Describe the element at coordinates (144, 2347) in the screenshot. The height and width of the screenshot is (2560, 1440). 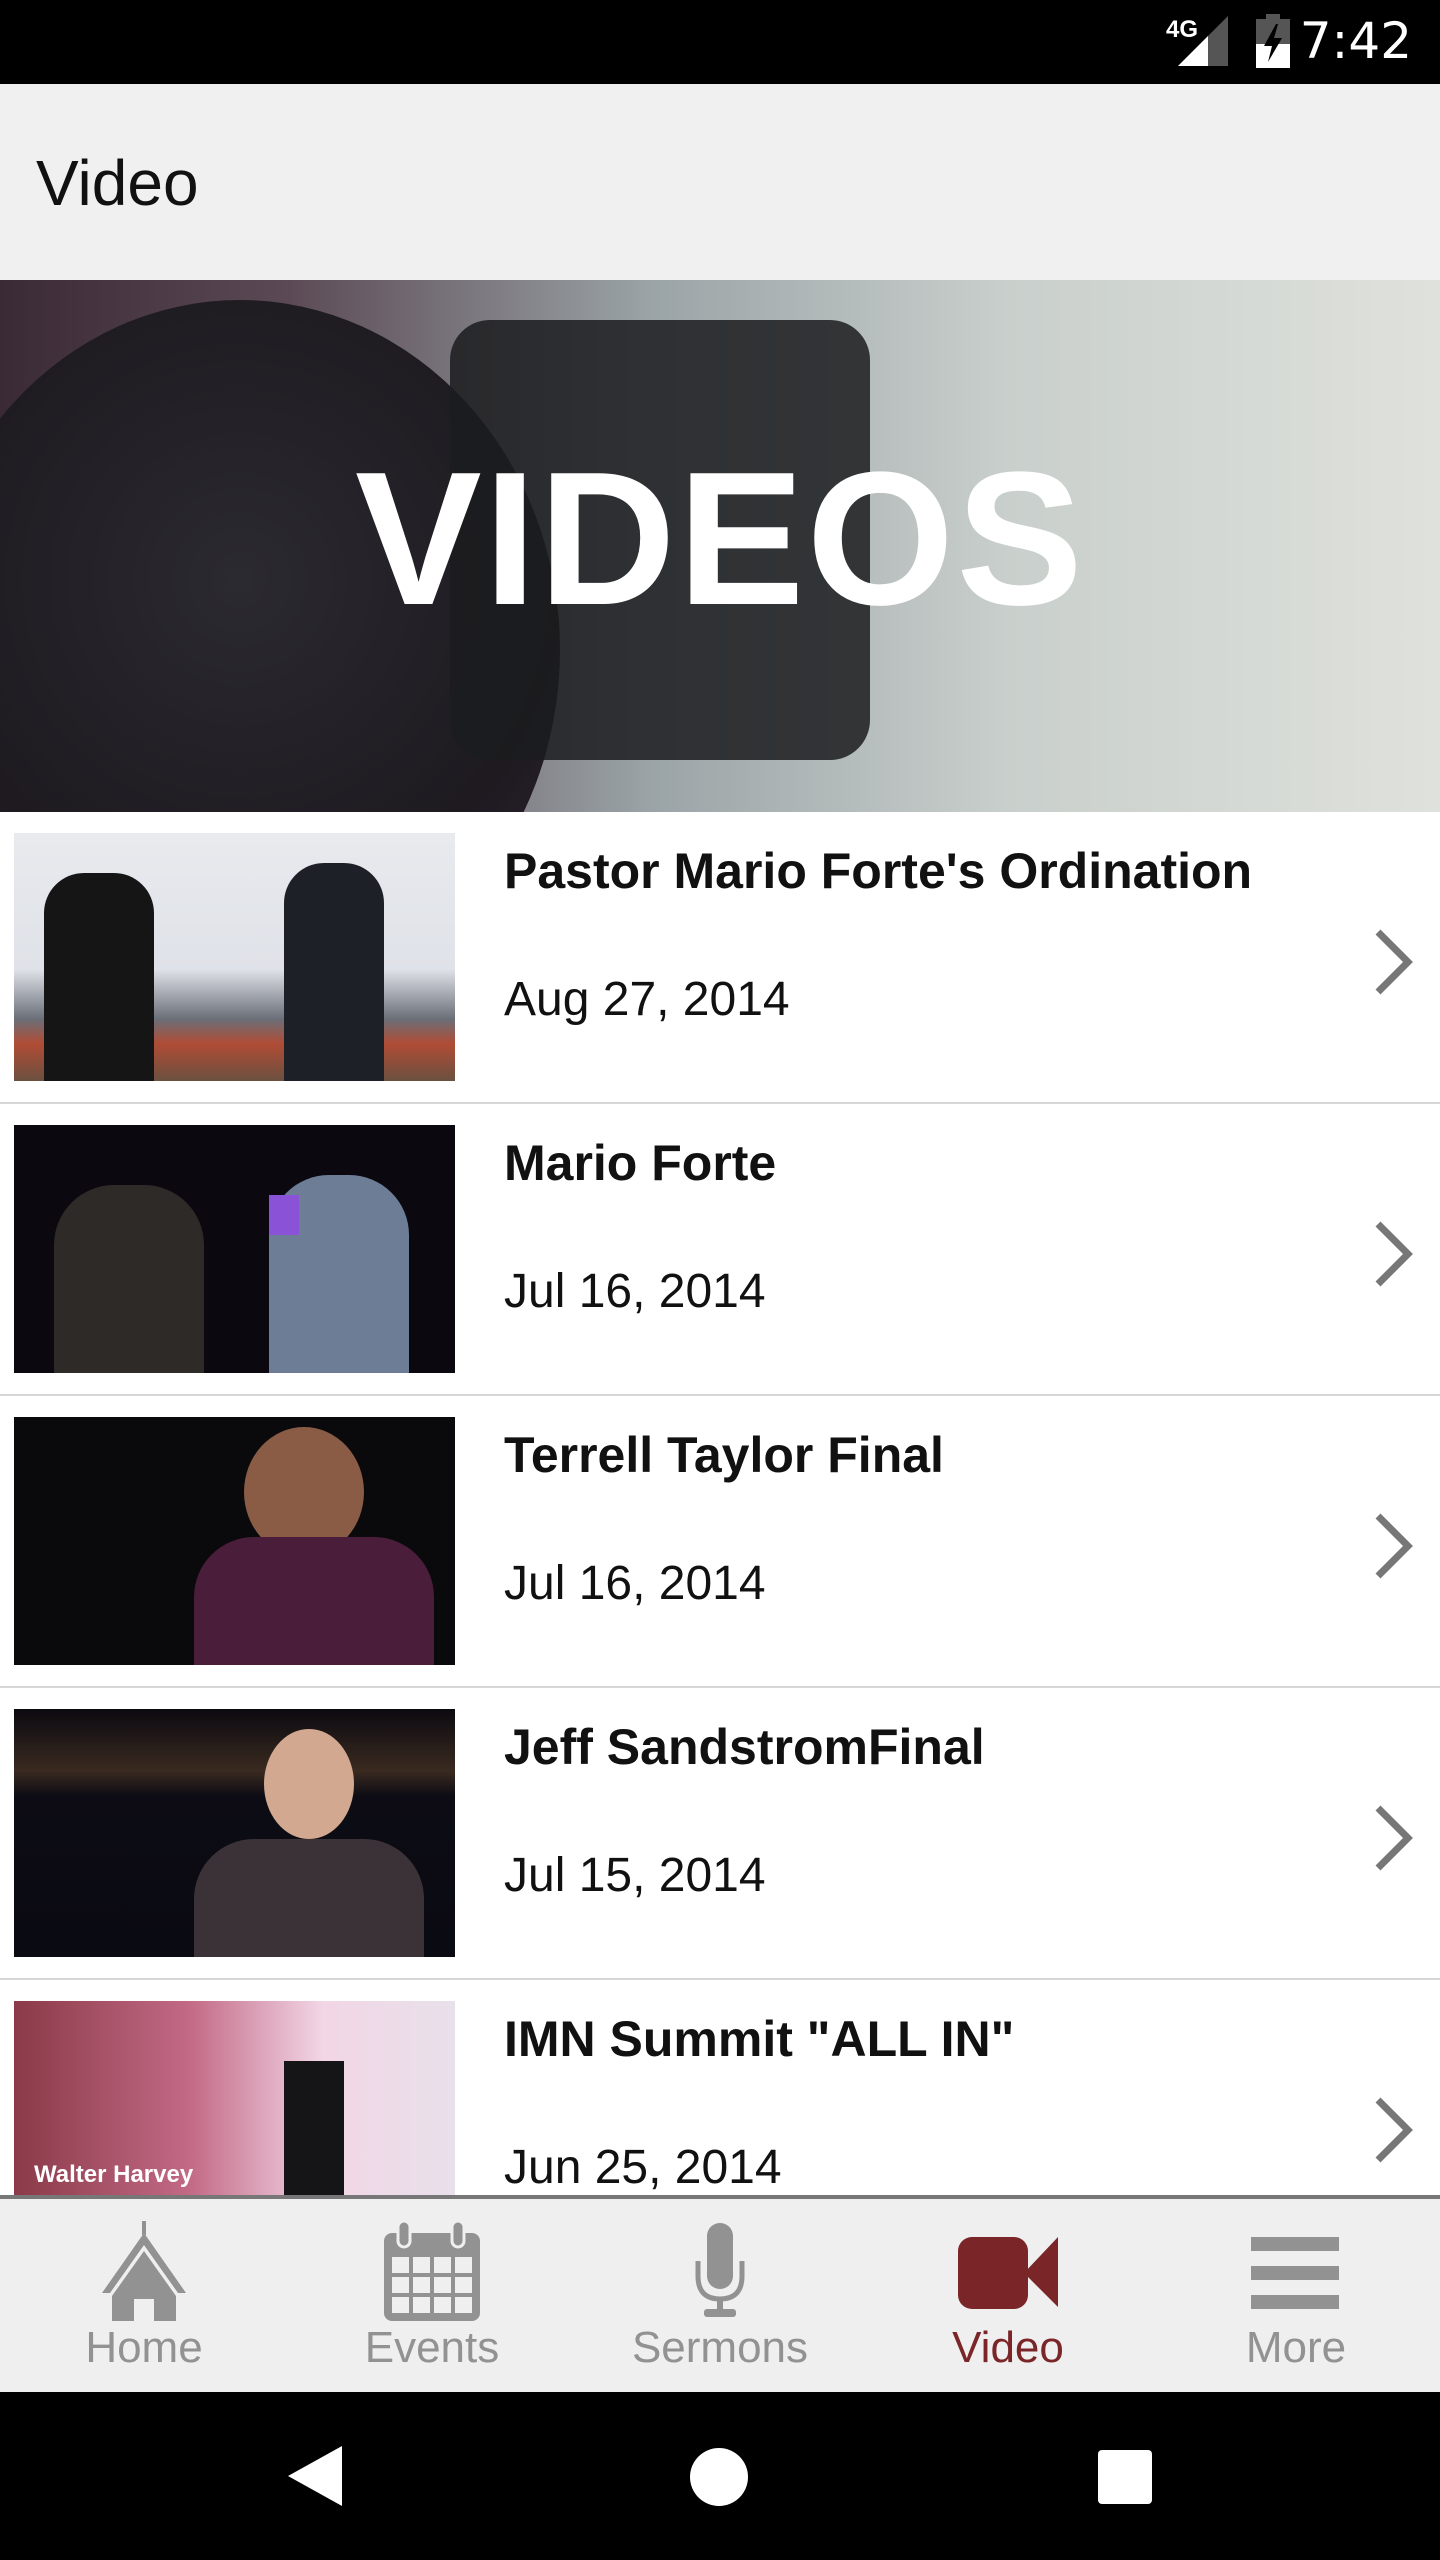
I see `tab-label: Home` at that location.